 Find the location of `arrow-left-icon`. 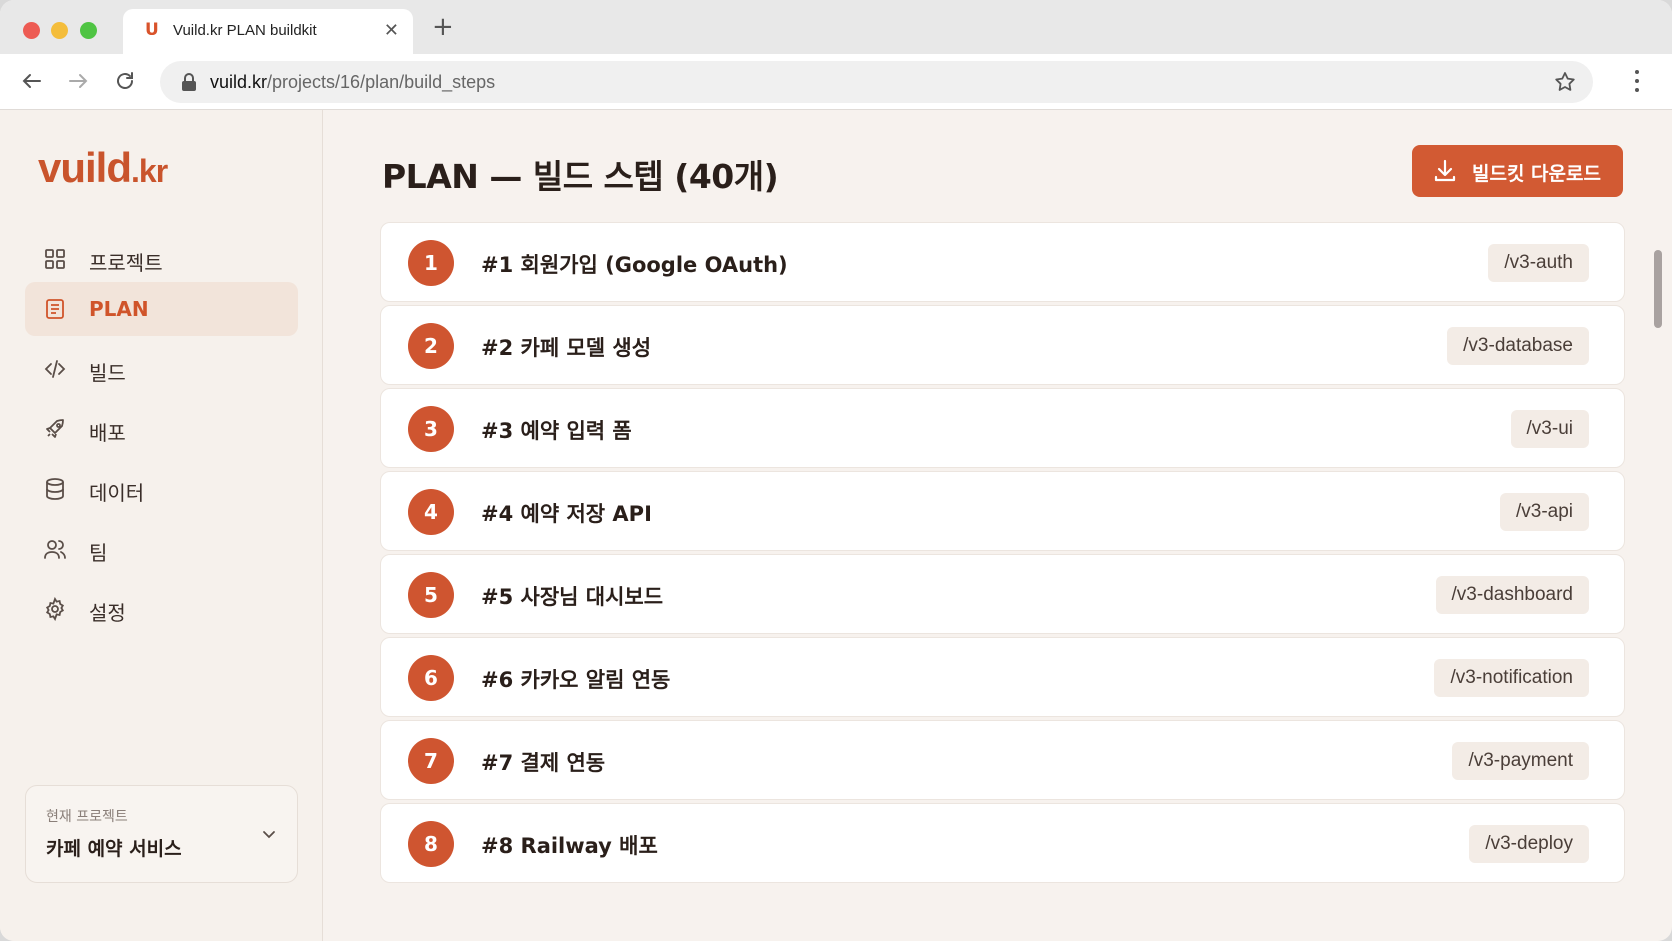

arrow-left-icon is located at coordinates (31, 81).